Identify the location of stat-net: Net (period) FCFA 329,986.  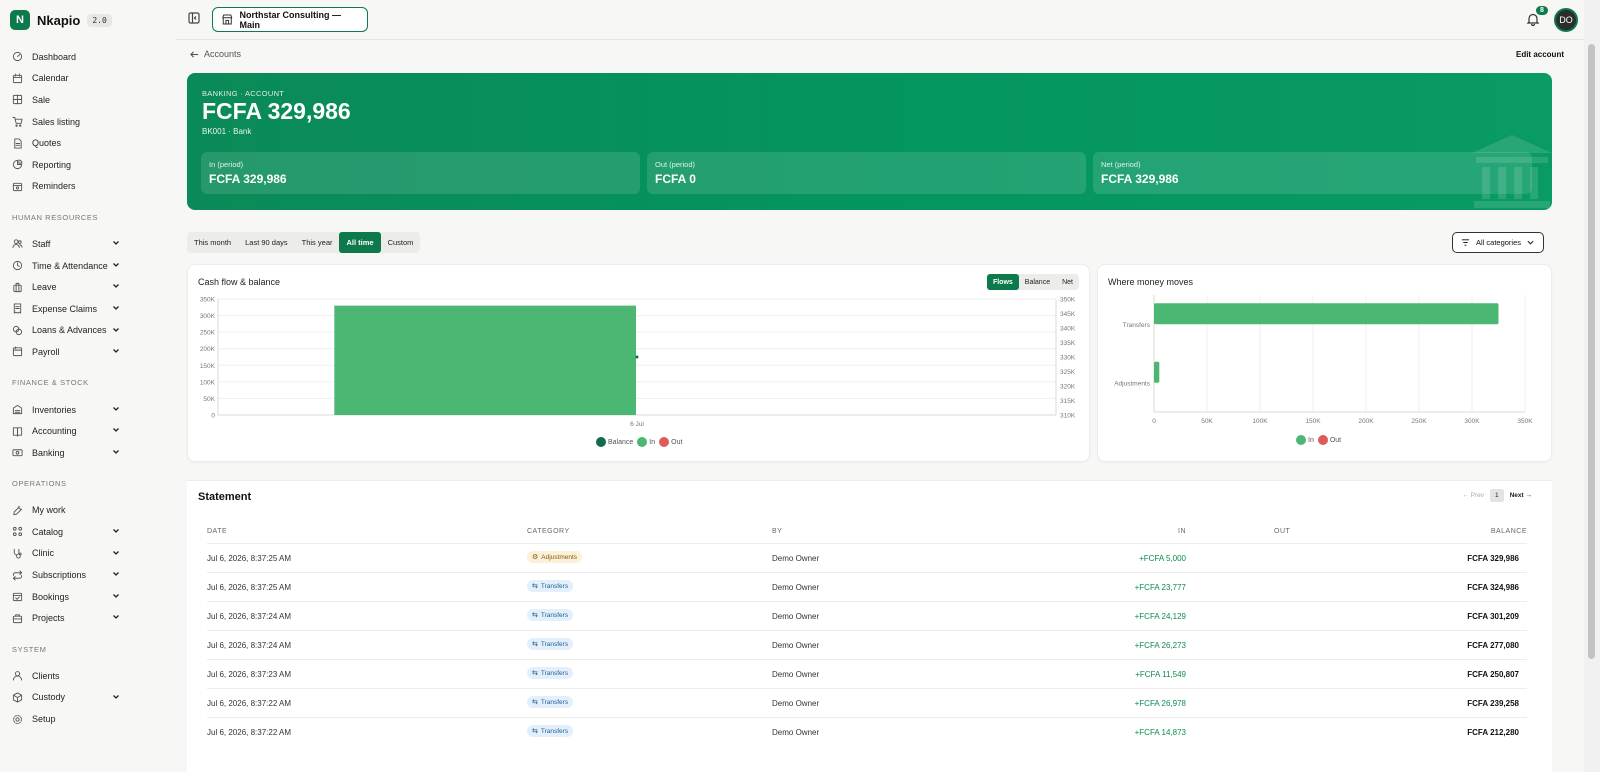
(1312, 173).